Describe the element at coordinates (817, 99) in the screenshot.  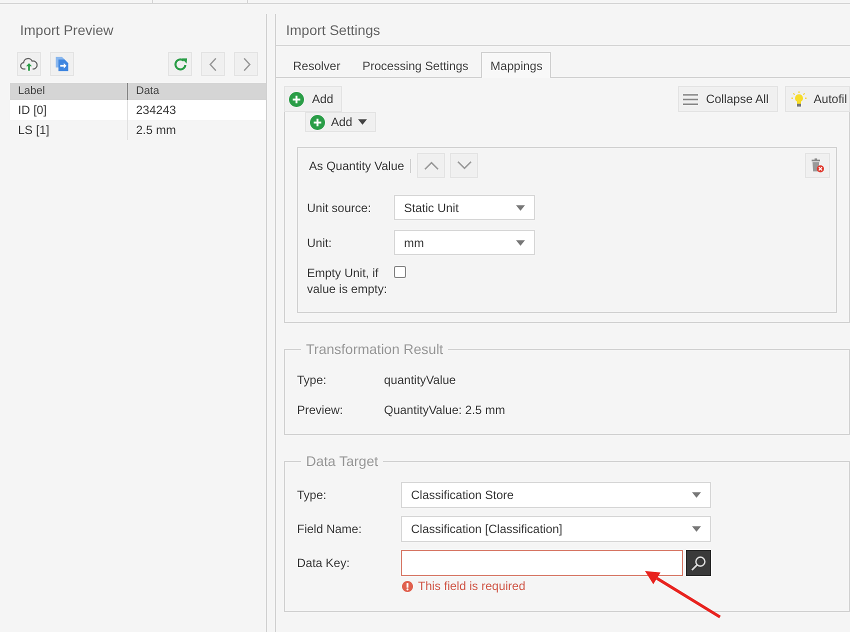
I see `autofill-button: Autofil` at that location.